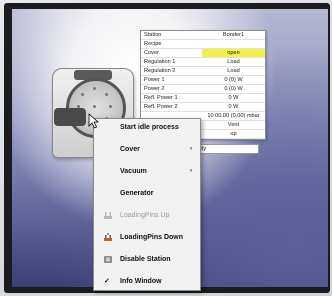 Image resolution: width=332 pixels, height=296 pixels. I want to click on disable-station-icon, so click(108, 259).